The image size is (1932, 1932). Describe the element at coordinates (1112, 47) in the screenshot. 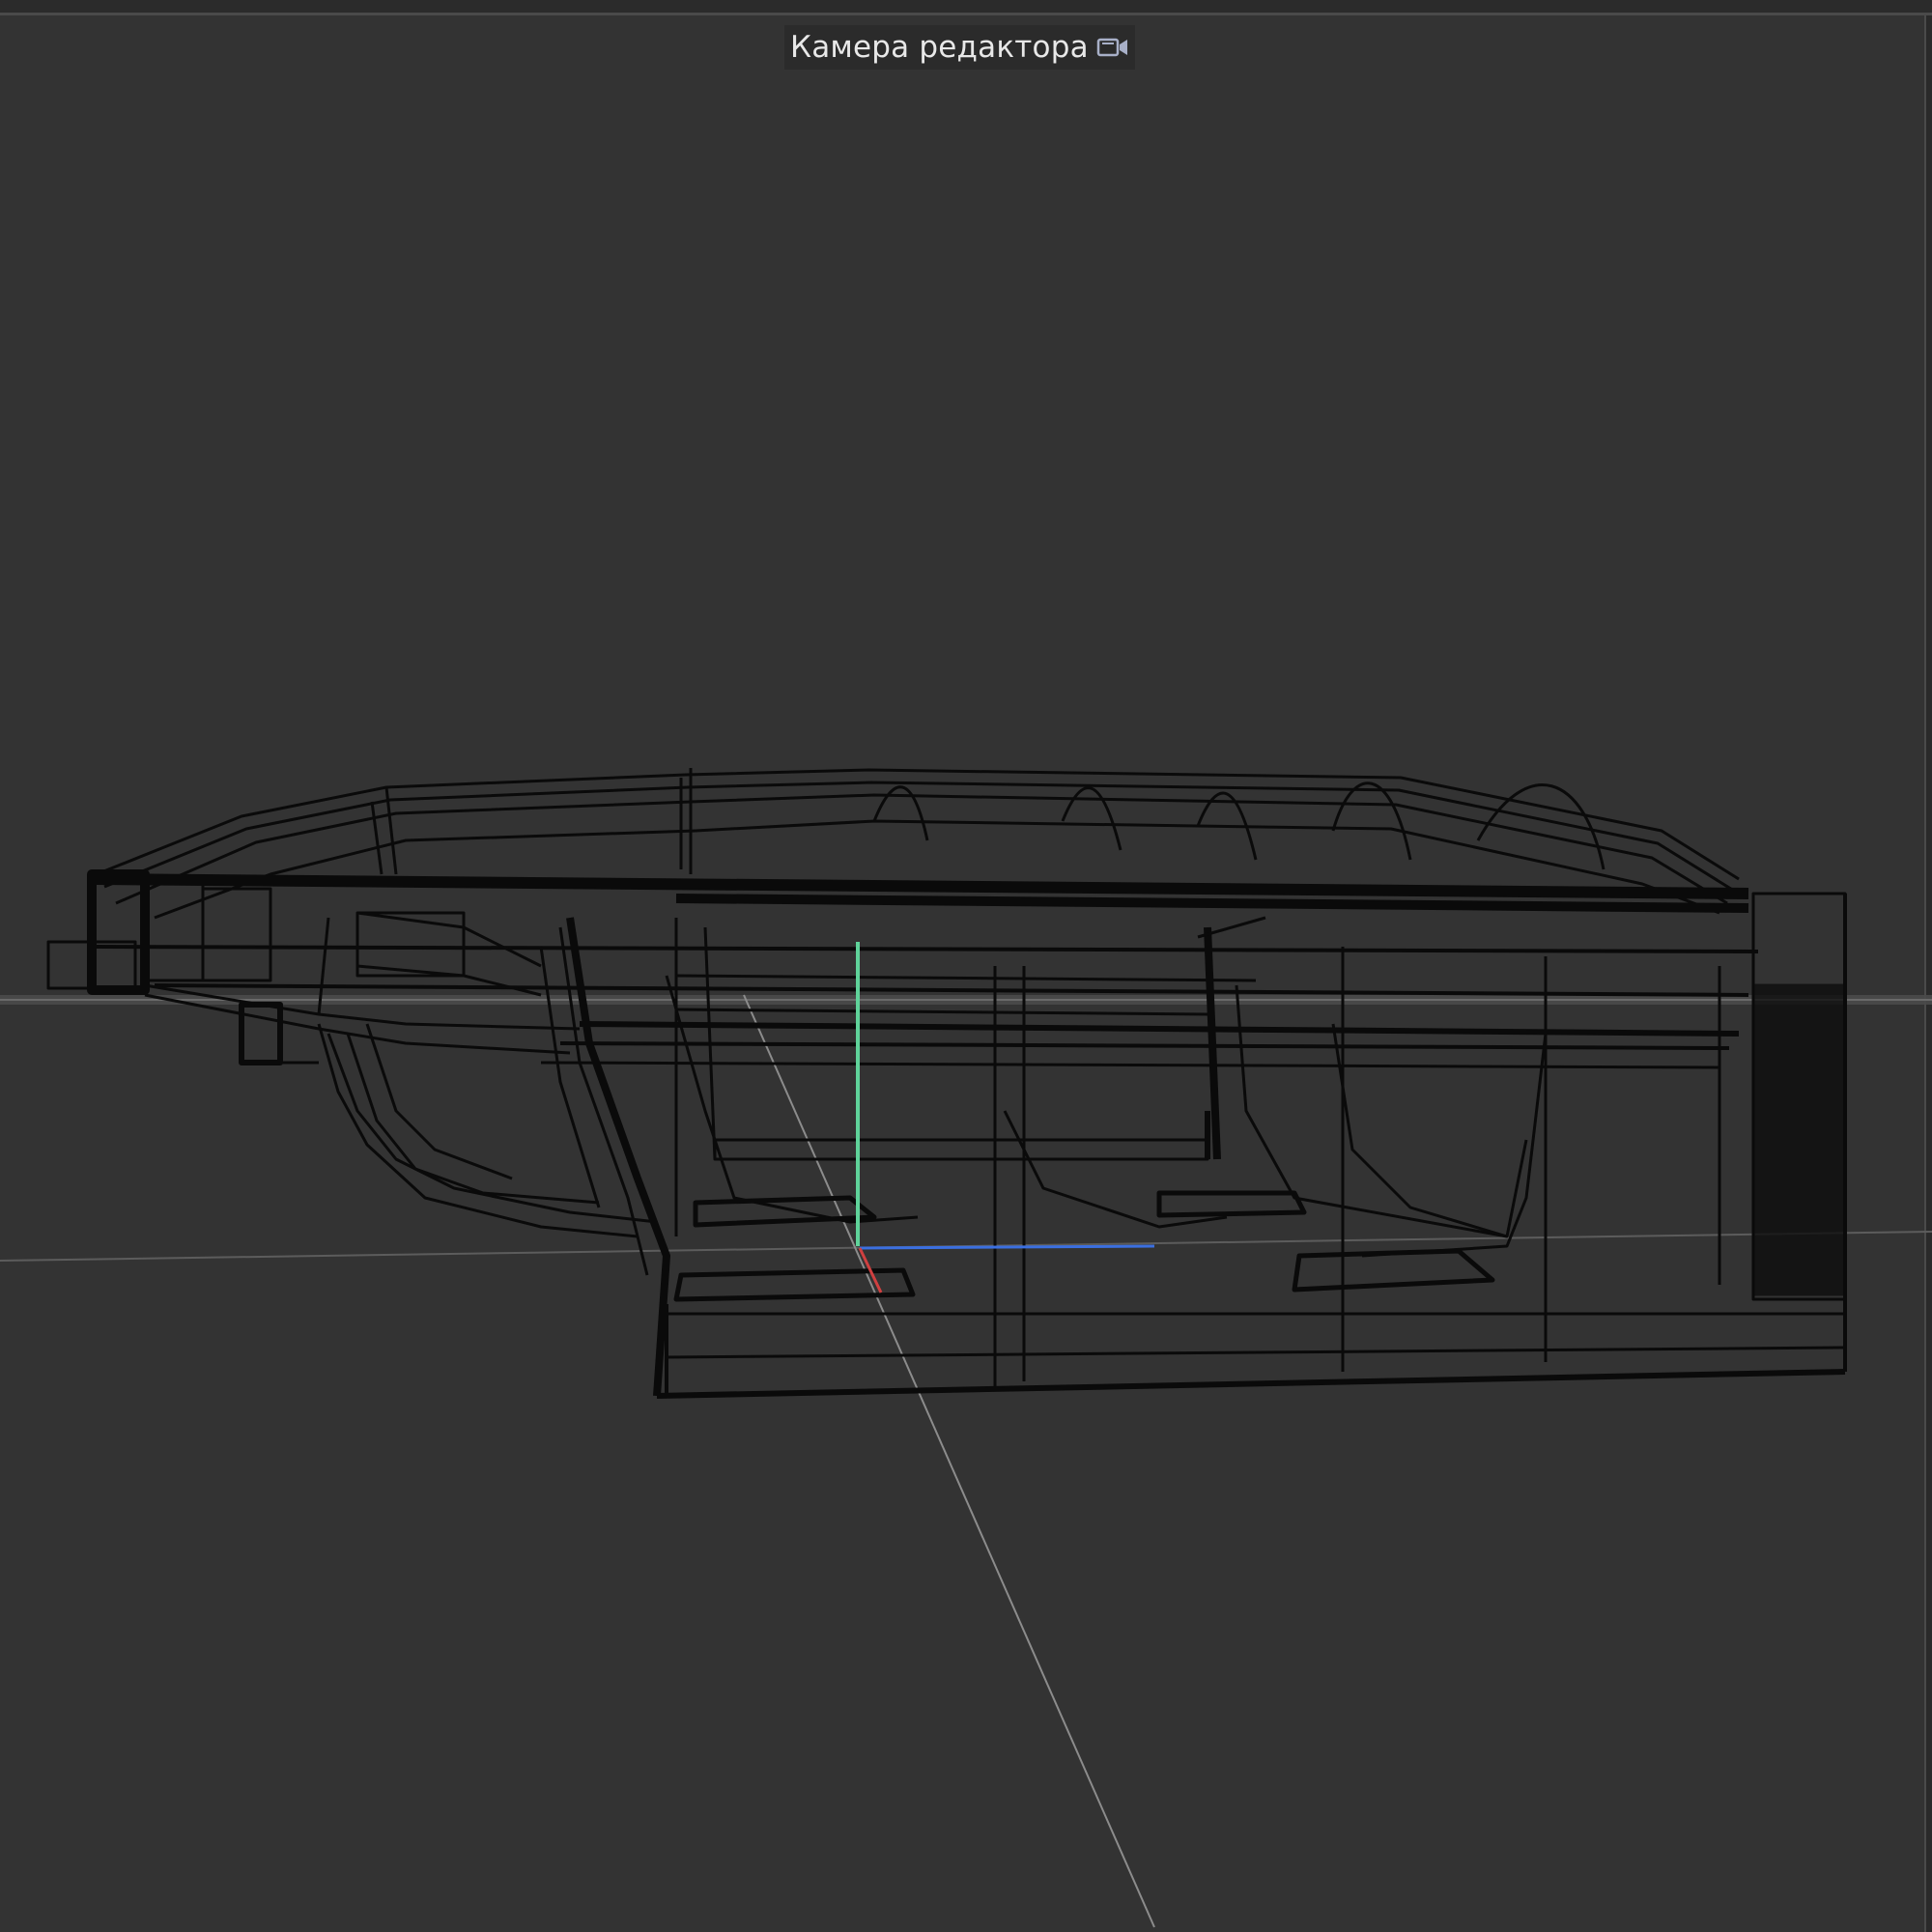

I see `camera-icon` at that location.